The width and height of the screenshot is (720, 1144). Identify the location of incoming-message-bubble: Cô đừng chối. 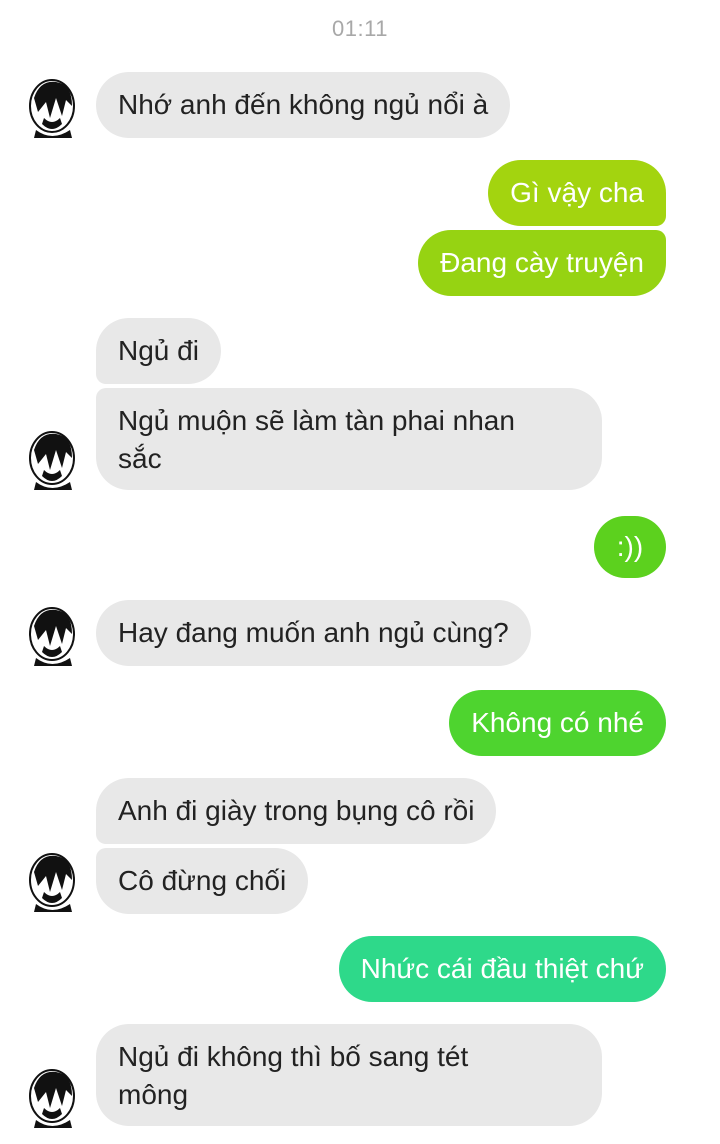
(202, 881).